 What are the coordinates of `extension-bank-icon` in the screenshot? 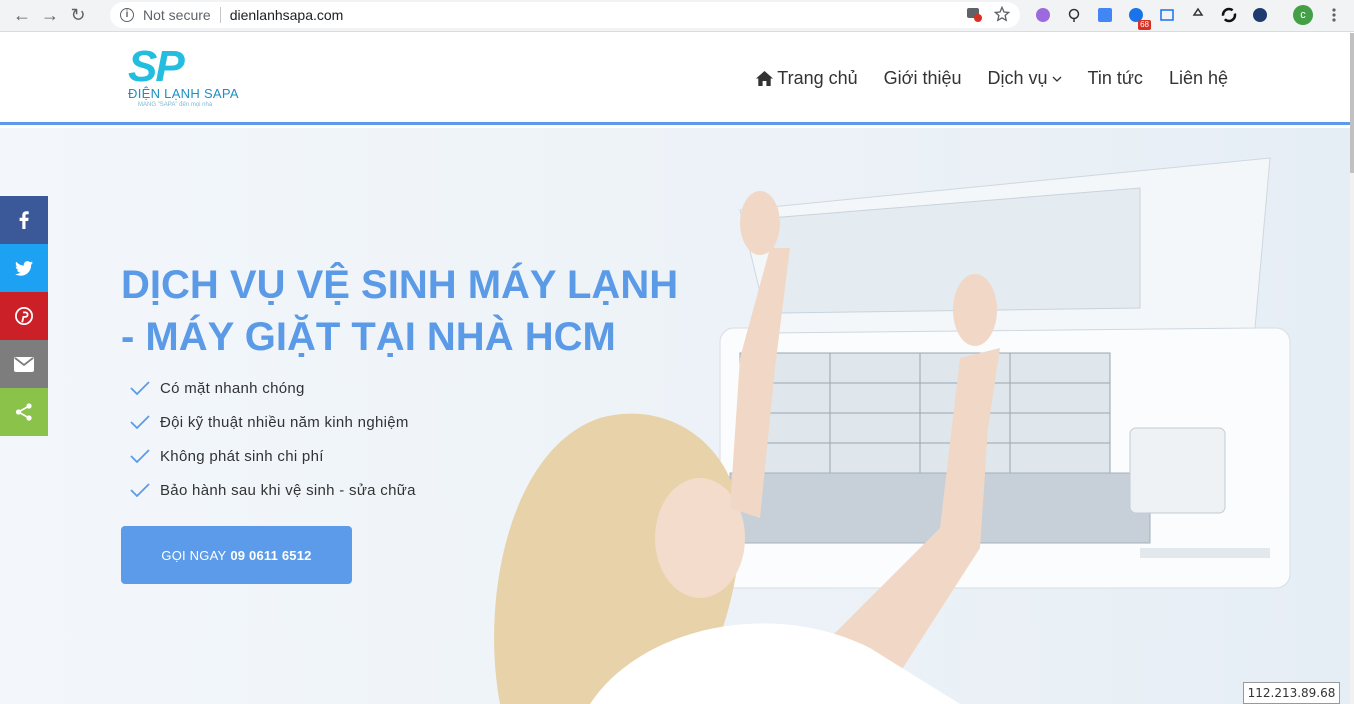 It's located at (1167, 15).